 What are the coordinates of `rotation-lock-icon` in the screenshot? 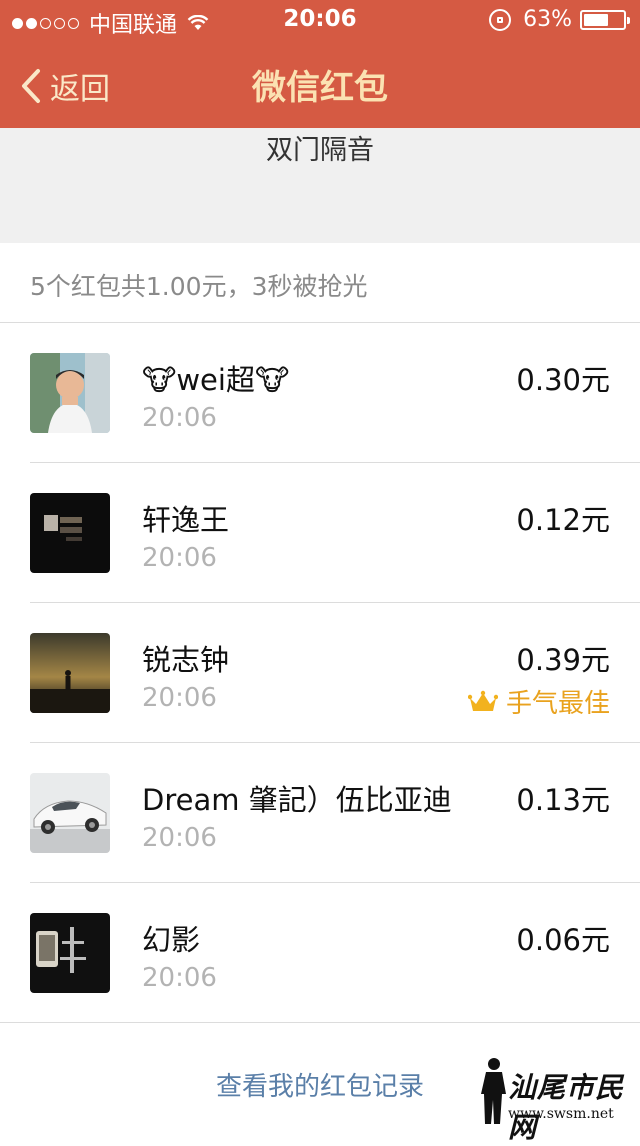 It's located at (500, 19).